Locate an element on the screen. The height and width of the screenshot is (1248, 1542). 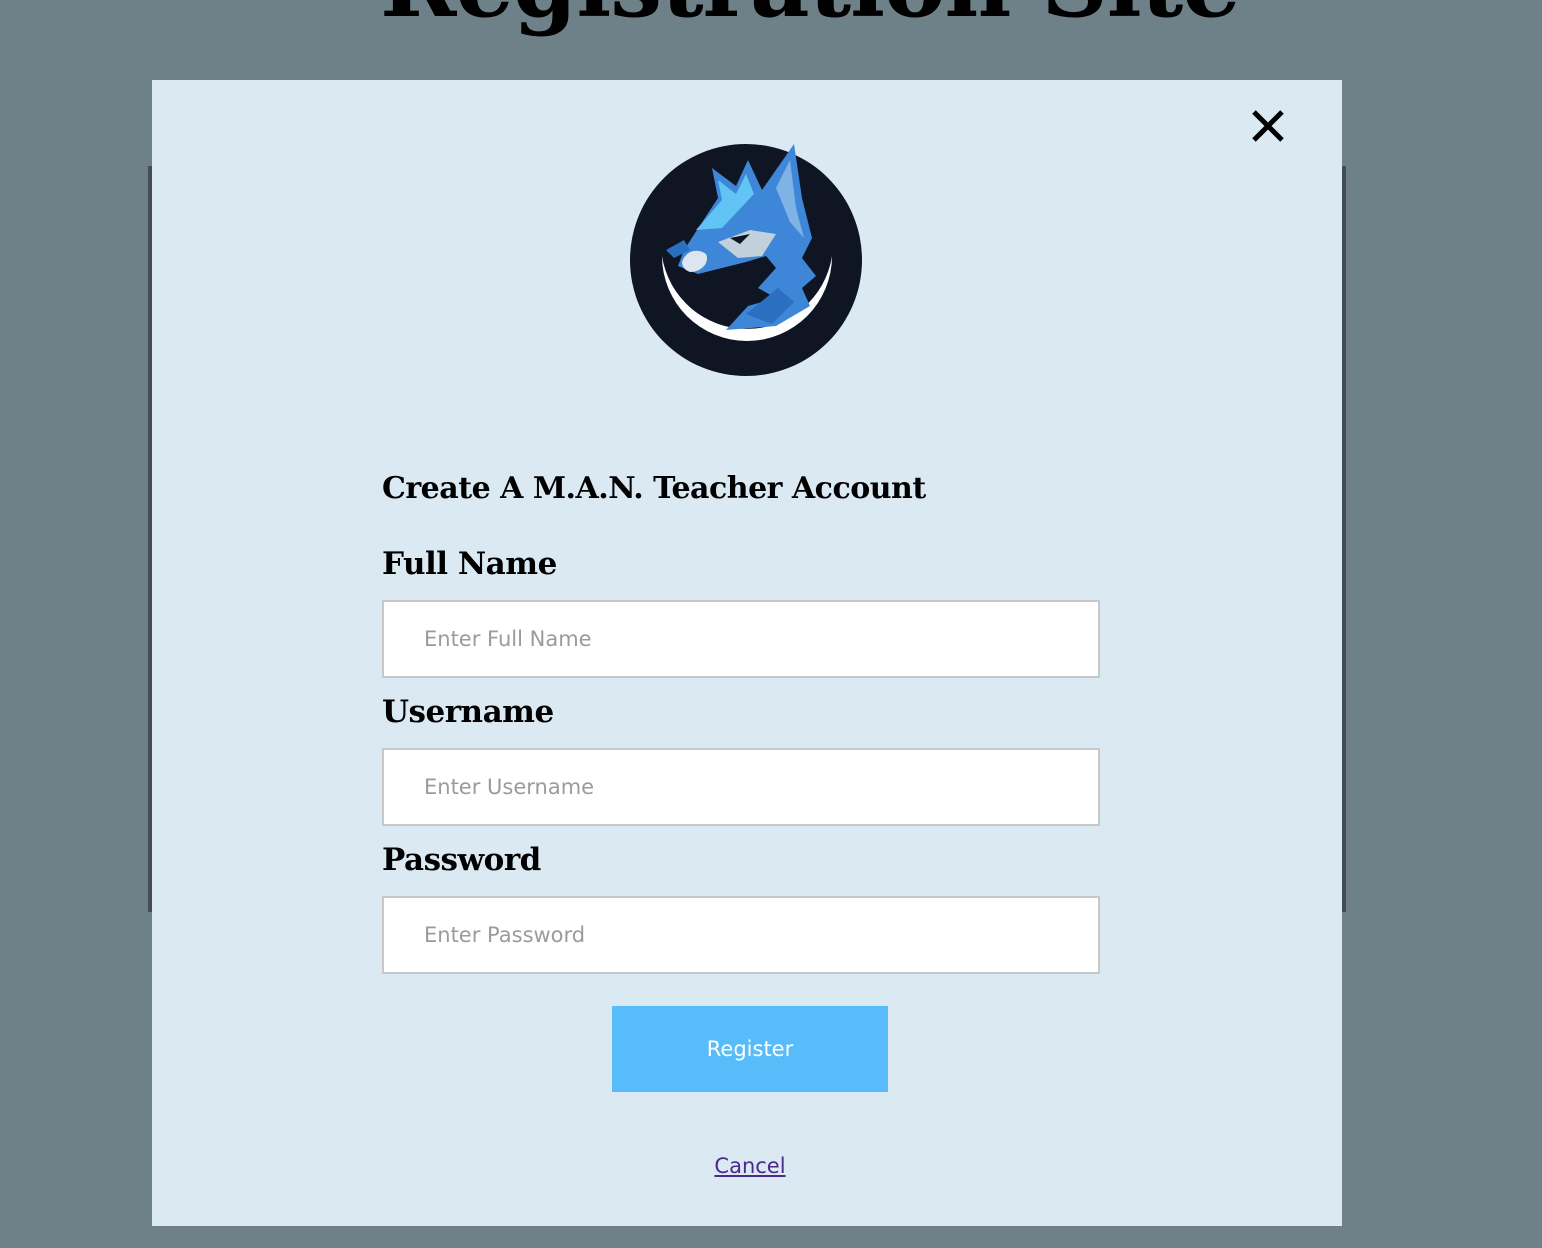
full-name-label: Full Name is located at coordinates (469, 564).